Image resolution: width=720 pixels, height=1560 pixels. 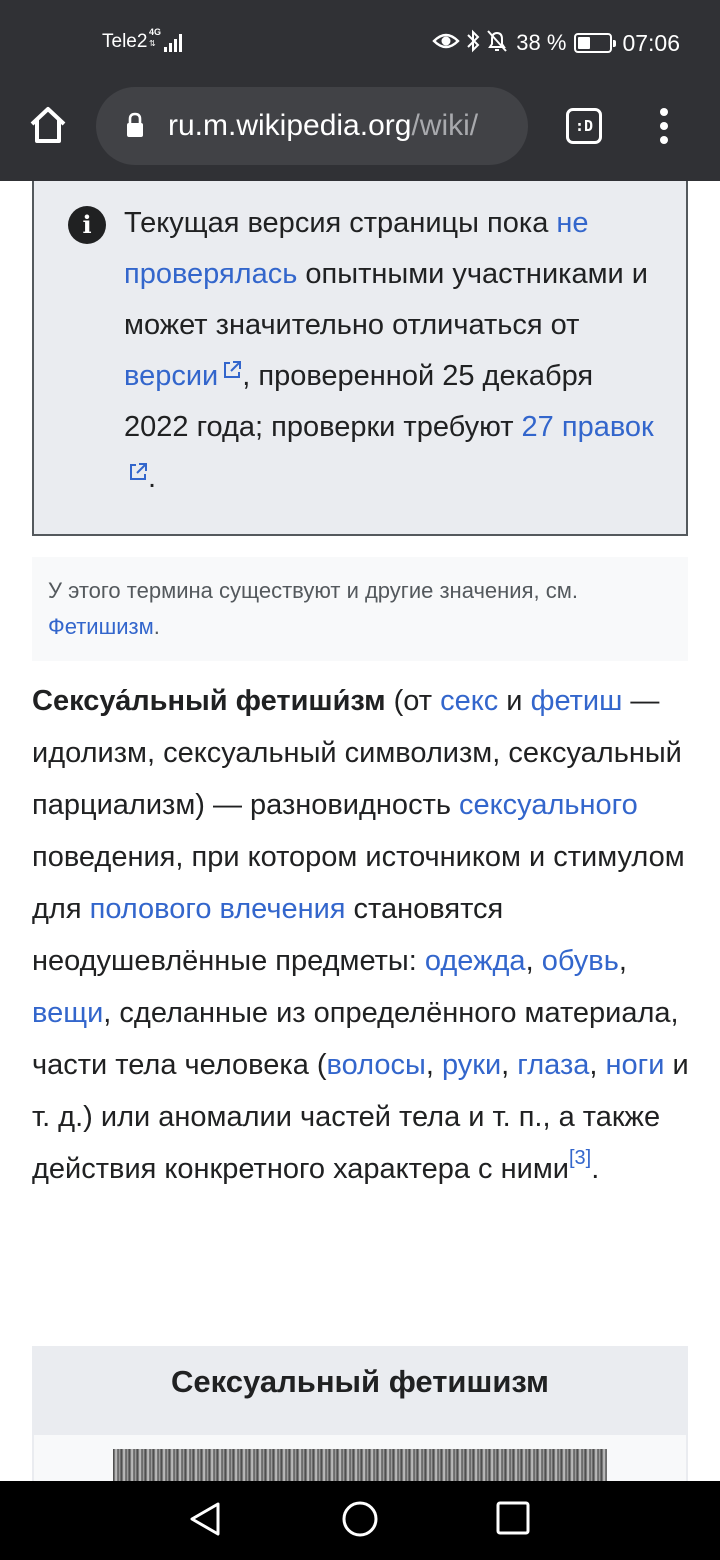 What do you see at coordinates (577, 701) in the screenshot?
I see `fetish-link: фетиш` at bounding box center [577, 701].